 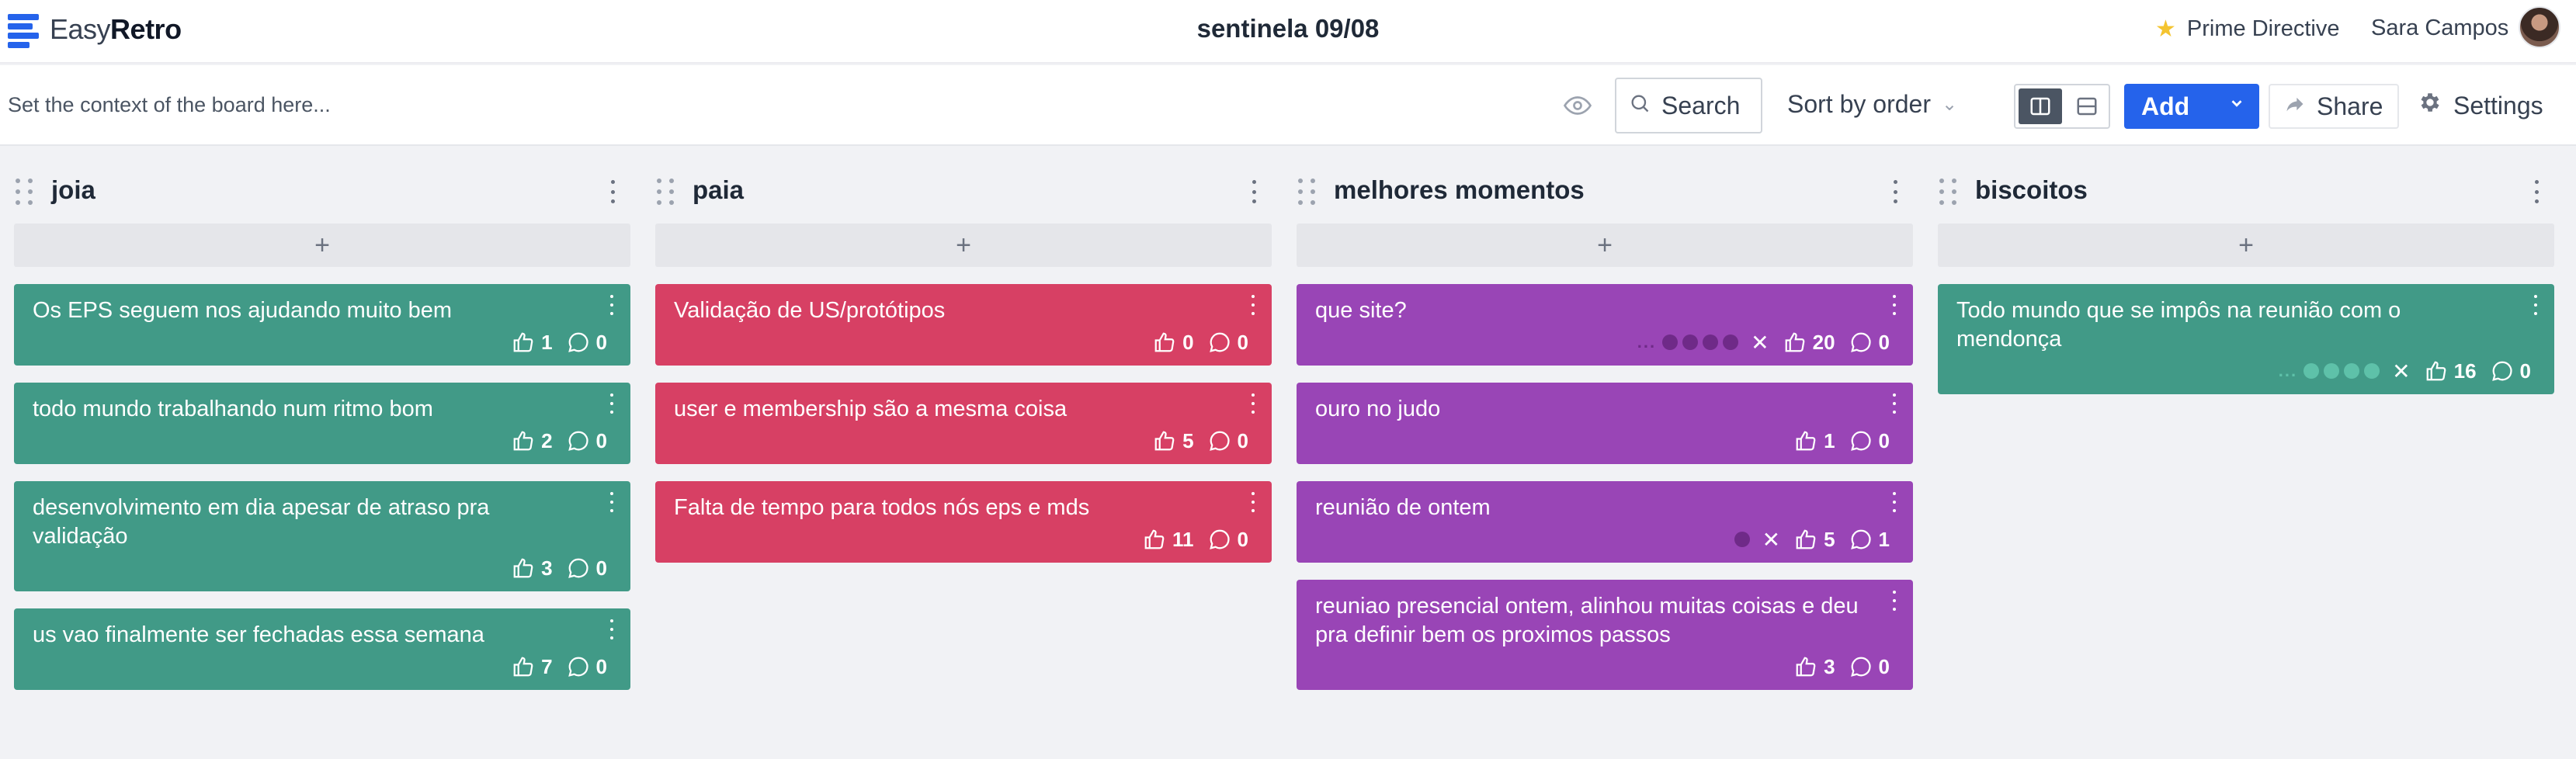 I want to click on prime-directive-link: ★ Prime Directive, so click(x=2247, y=29).